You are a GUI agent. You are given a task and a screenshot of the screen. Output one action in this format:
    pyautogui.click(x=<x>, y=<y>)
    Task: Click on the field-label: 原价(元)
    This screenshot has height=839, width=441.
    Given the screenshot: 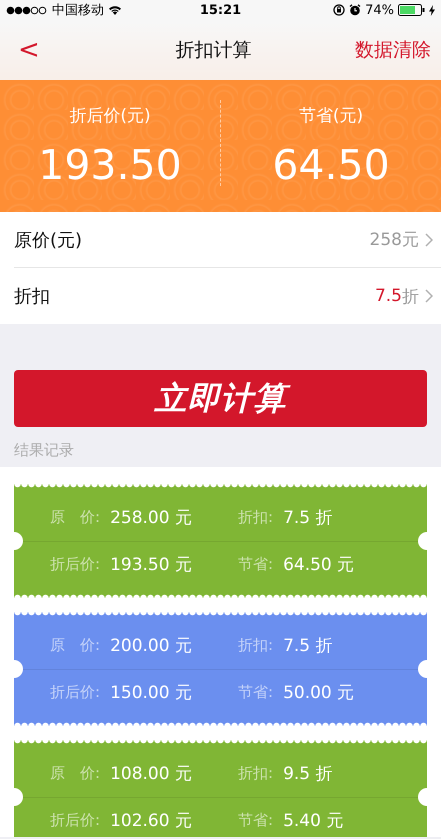 What is the action you would take?
    pyautogui.click(x=49, y=240)
    